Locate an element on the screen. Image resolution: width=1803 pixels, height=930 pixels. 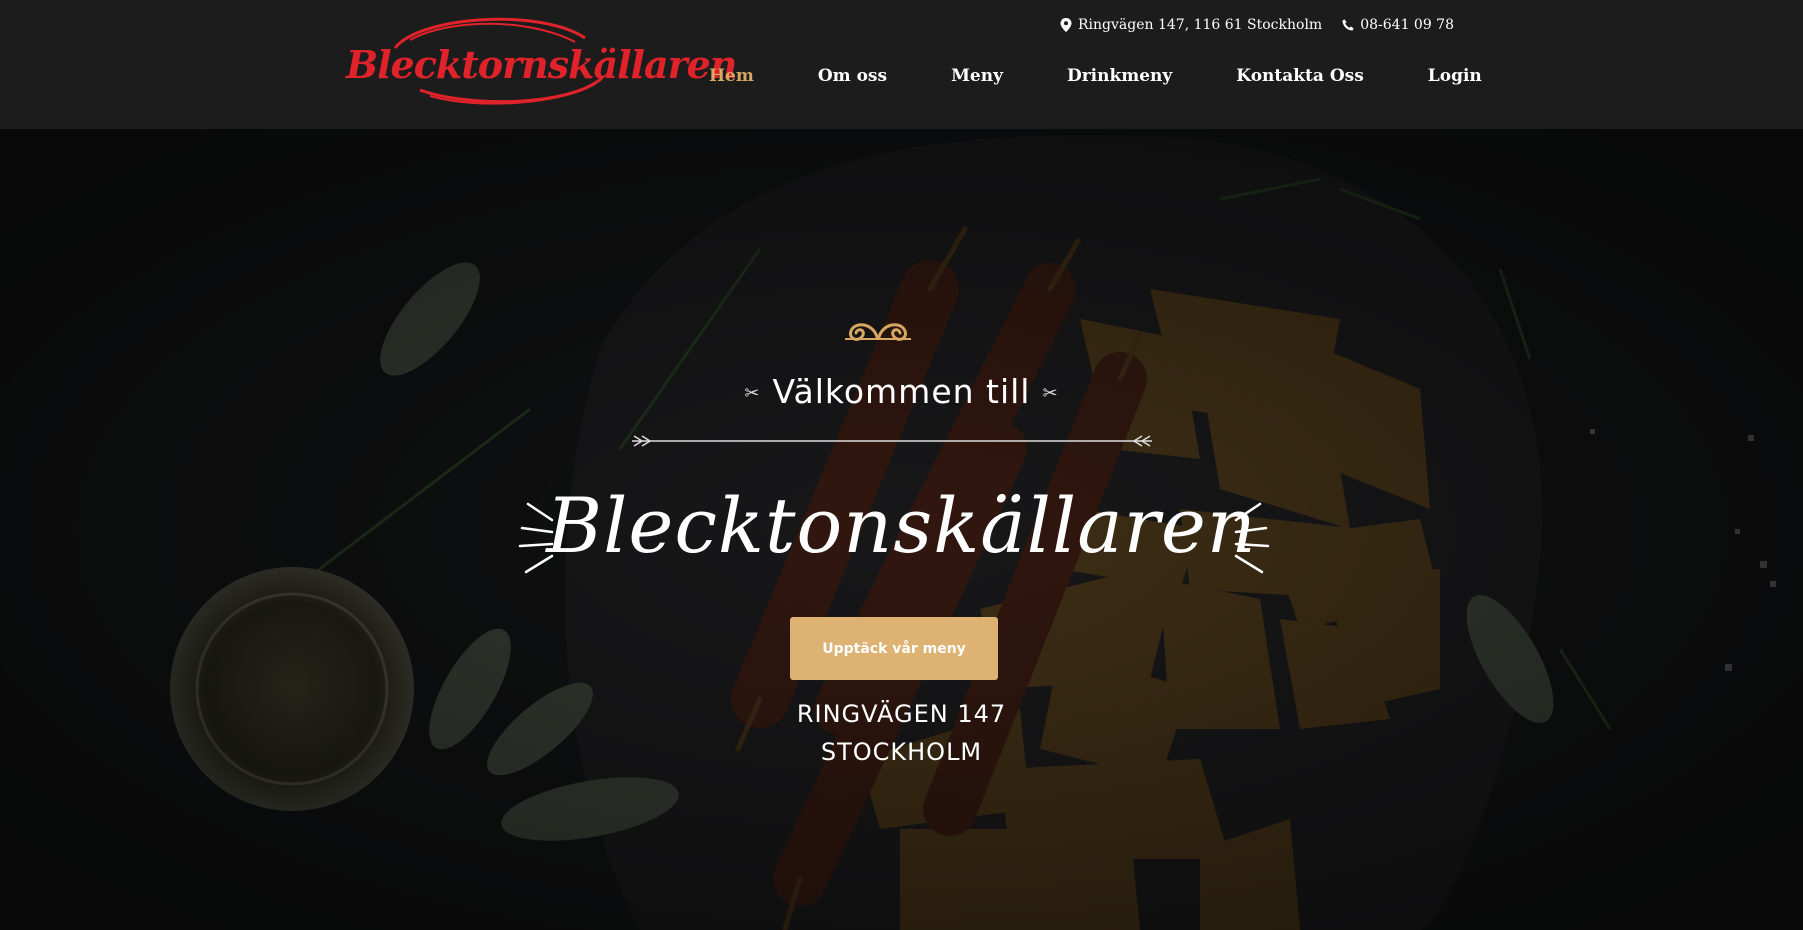
site-logo: Blecktornskällaren is located at coordinates (538, 60).